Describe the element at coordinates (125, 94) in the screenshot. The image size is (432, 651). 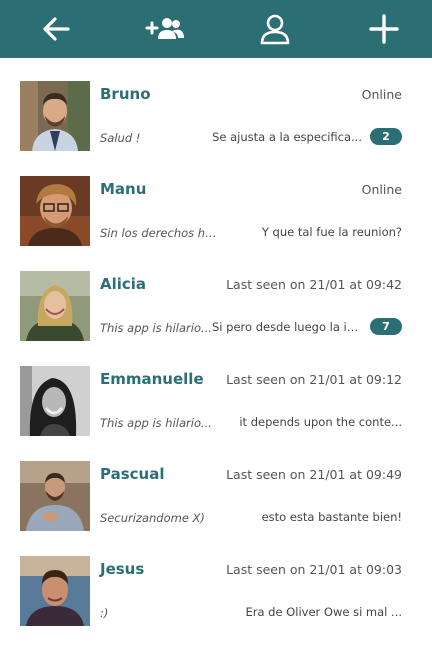
I see `contact-name: Bruno` at that location.